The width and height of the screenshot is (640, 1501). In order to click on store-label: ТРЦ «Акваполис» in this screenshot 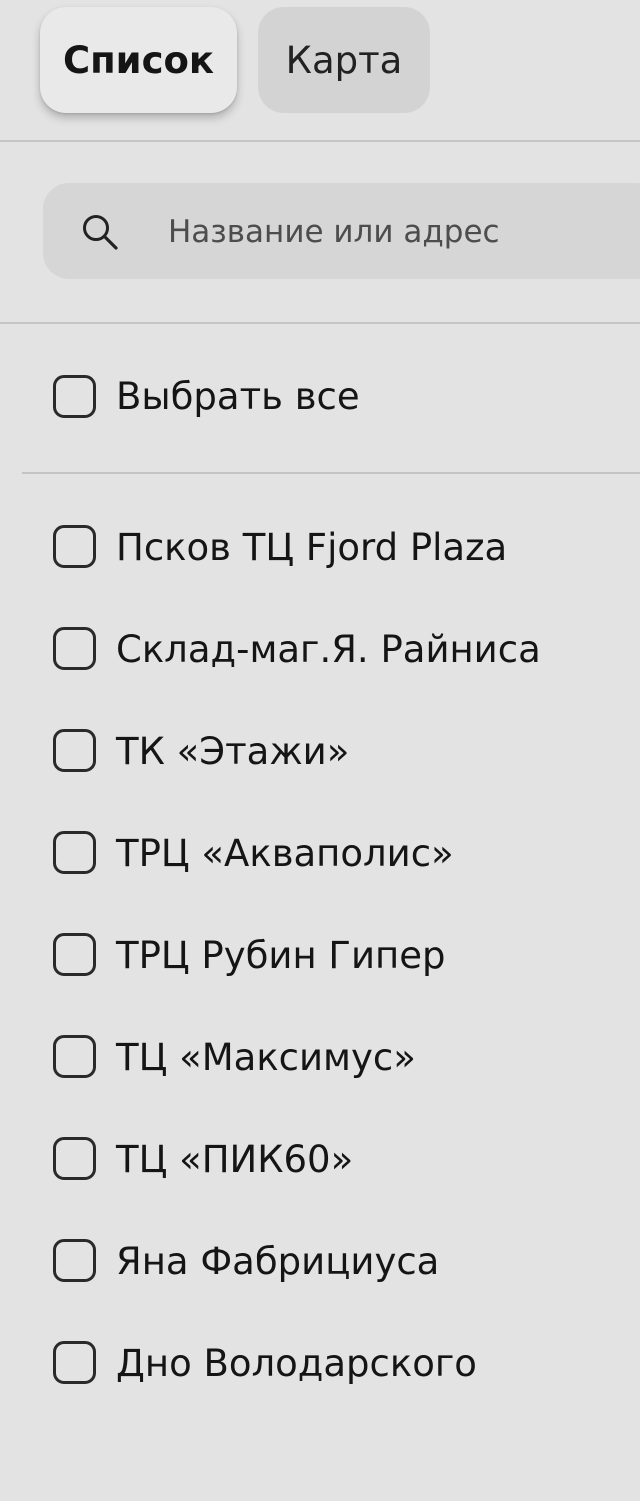, I will do `click(285, 853)`.